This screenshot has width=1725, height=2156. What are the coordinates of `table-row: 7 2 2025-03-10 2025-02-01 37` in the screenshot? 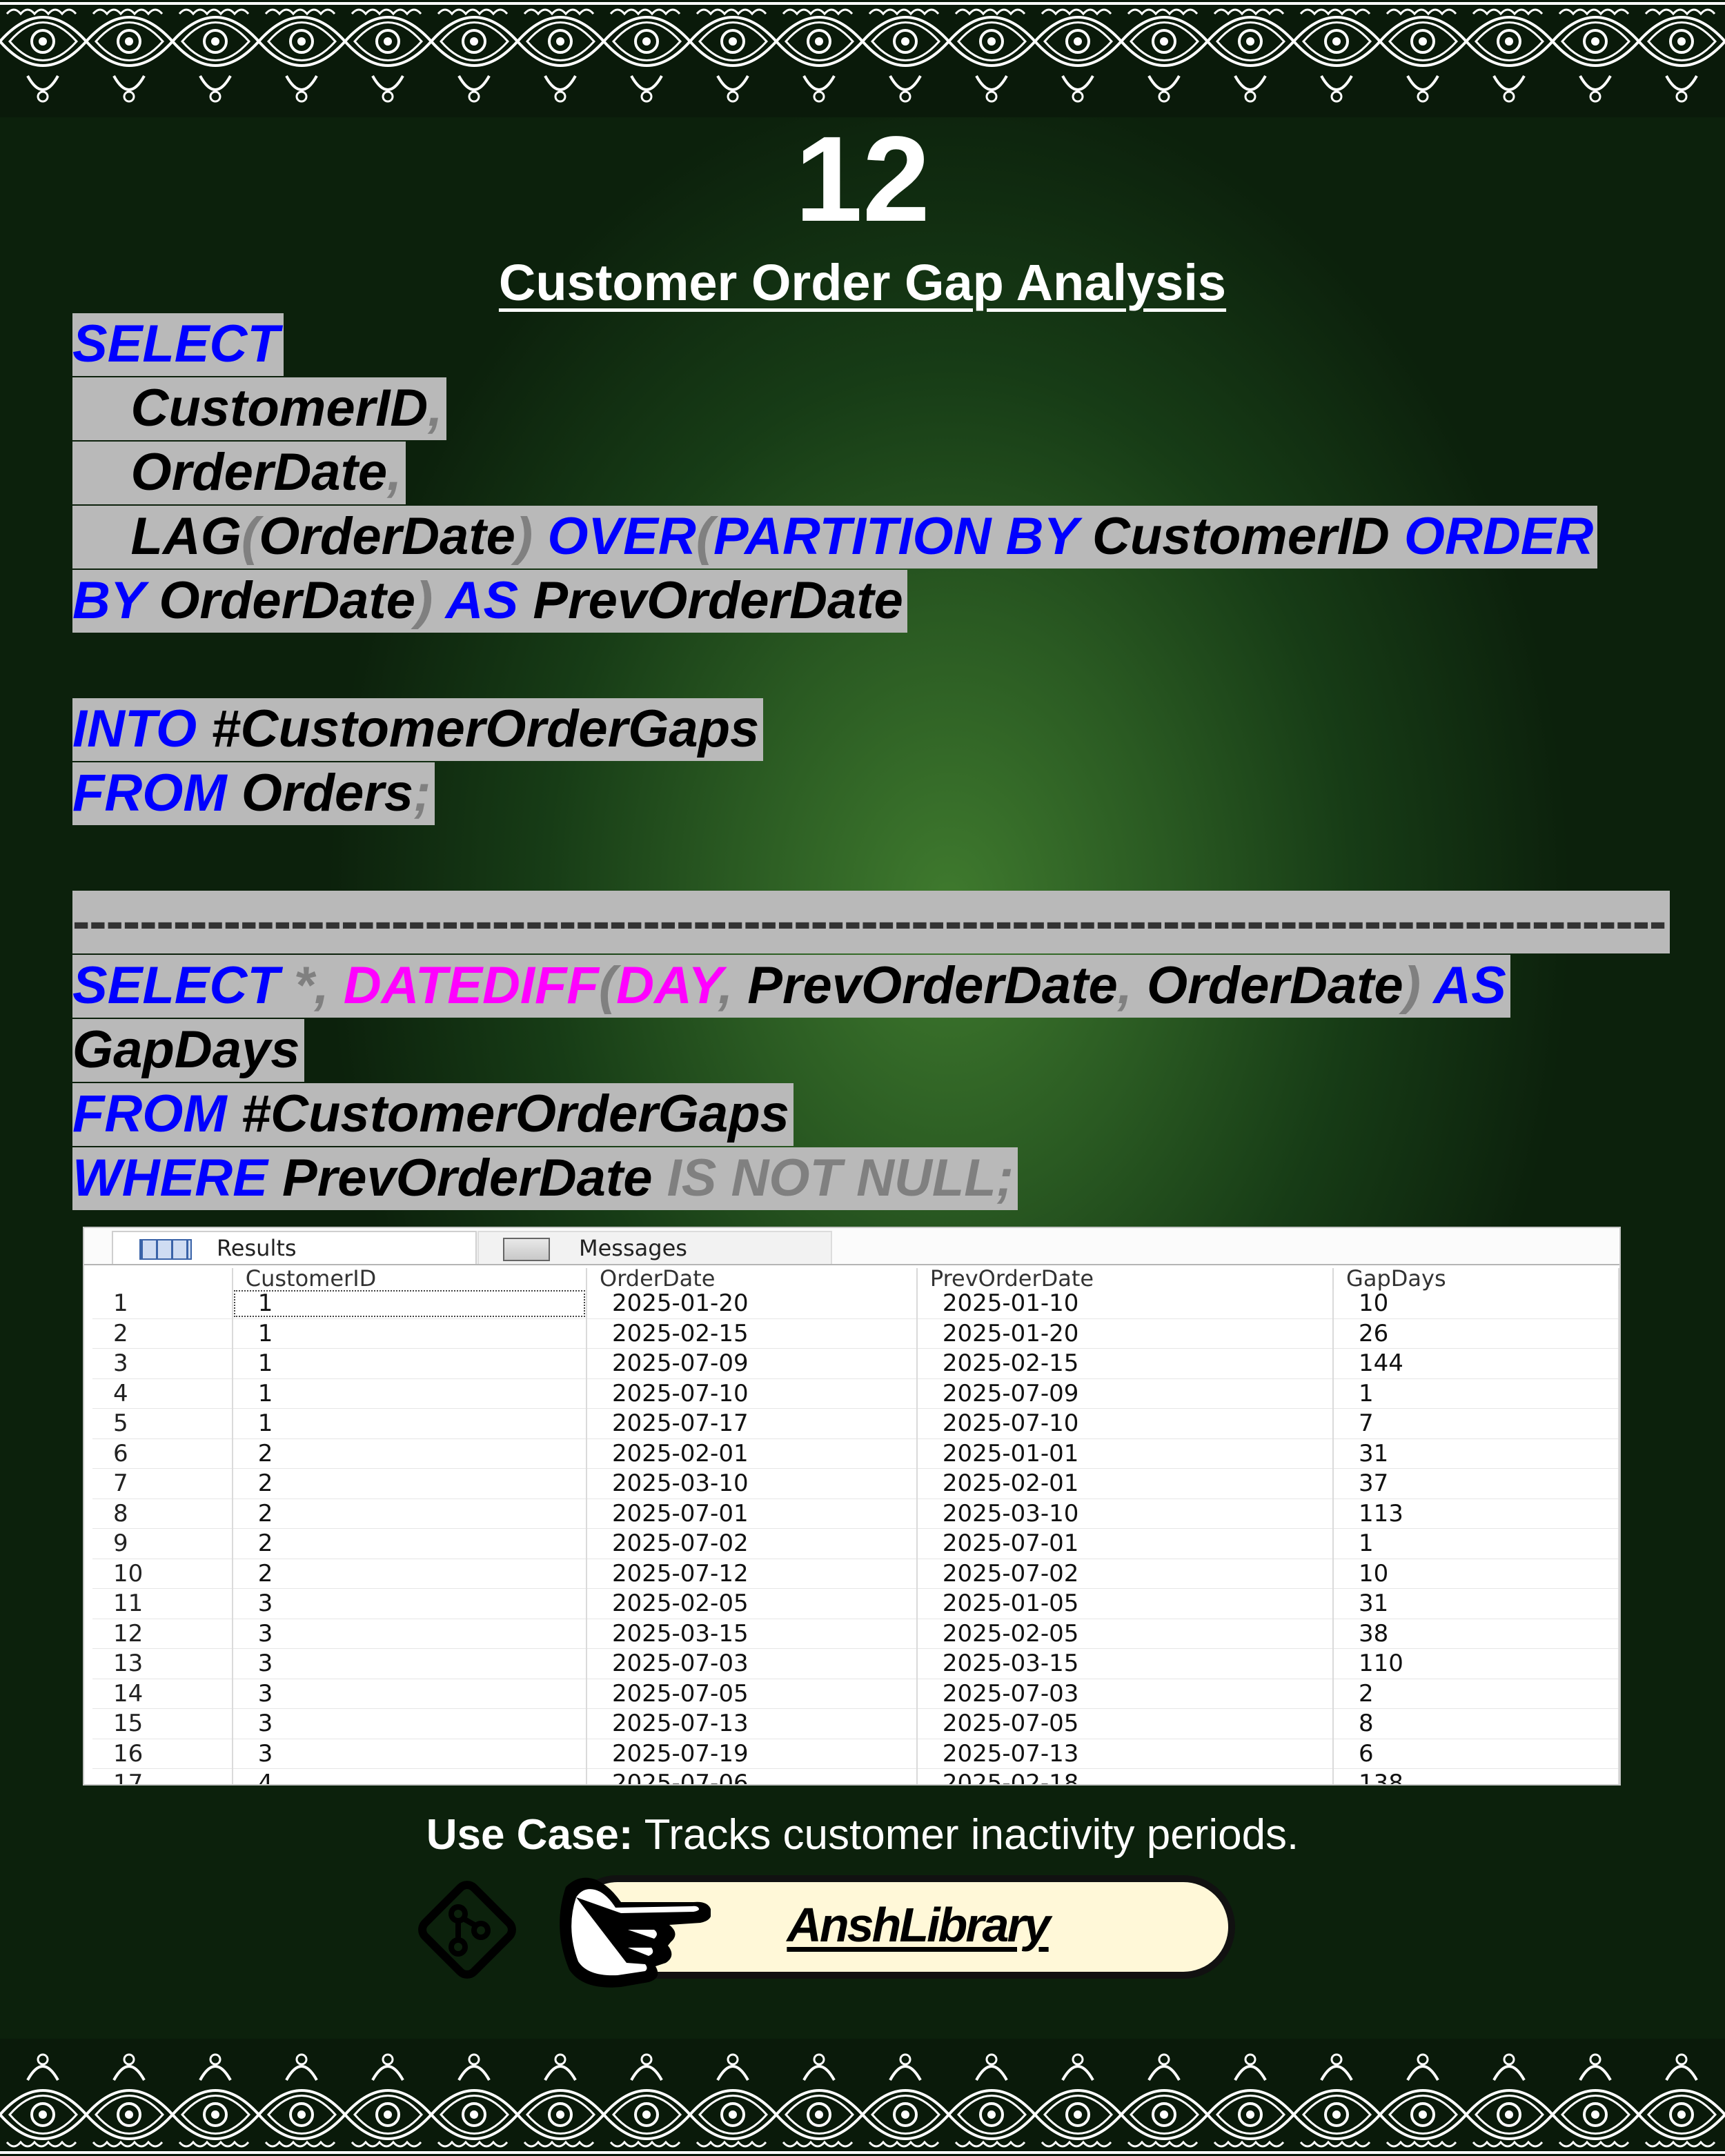 It's located at (855, 1484).